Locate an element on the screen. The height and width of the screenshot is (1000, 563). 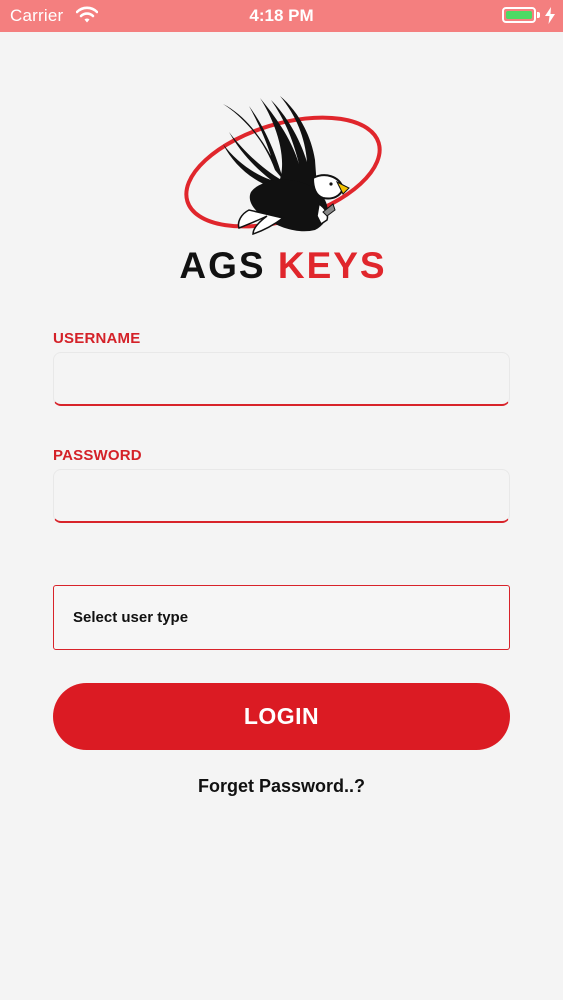
app-logo-text: AGS KEYS is located at coordinates (283, 266).